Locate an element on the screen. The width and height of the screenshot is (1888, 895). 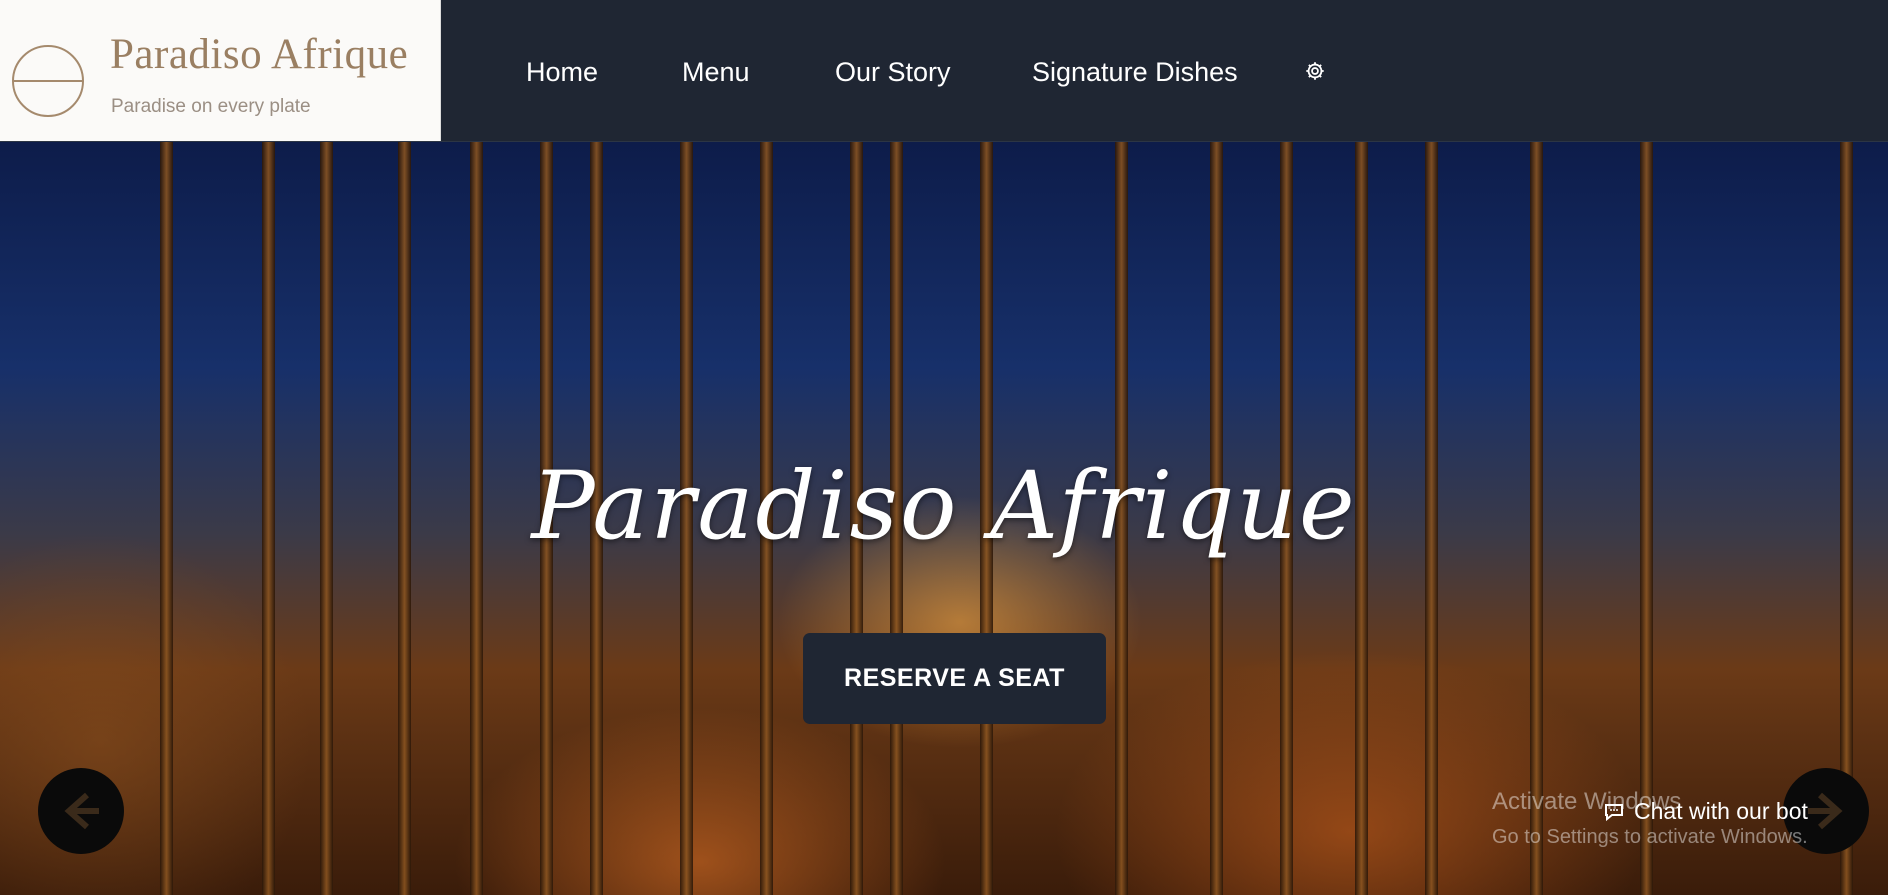
arrow-right-icon is located at coordinates (1825, 811).